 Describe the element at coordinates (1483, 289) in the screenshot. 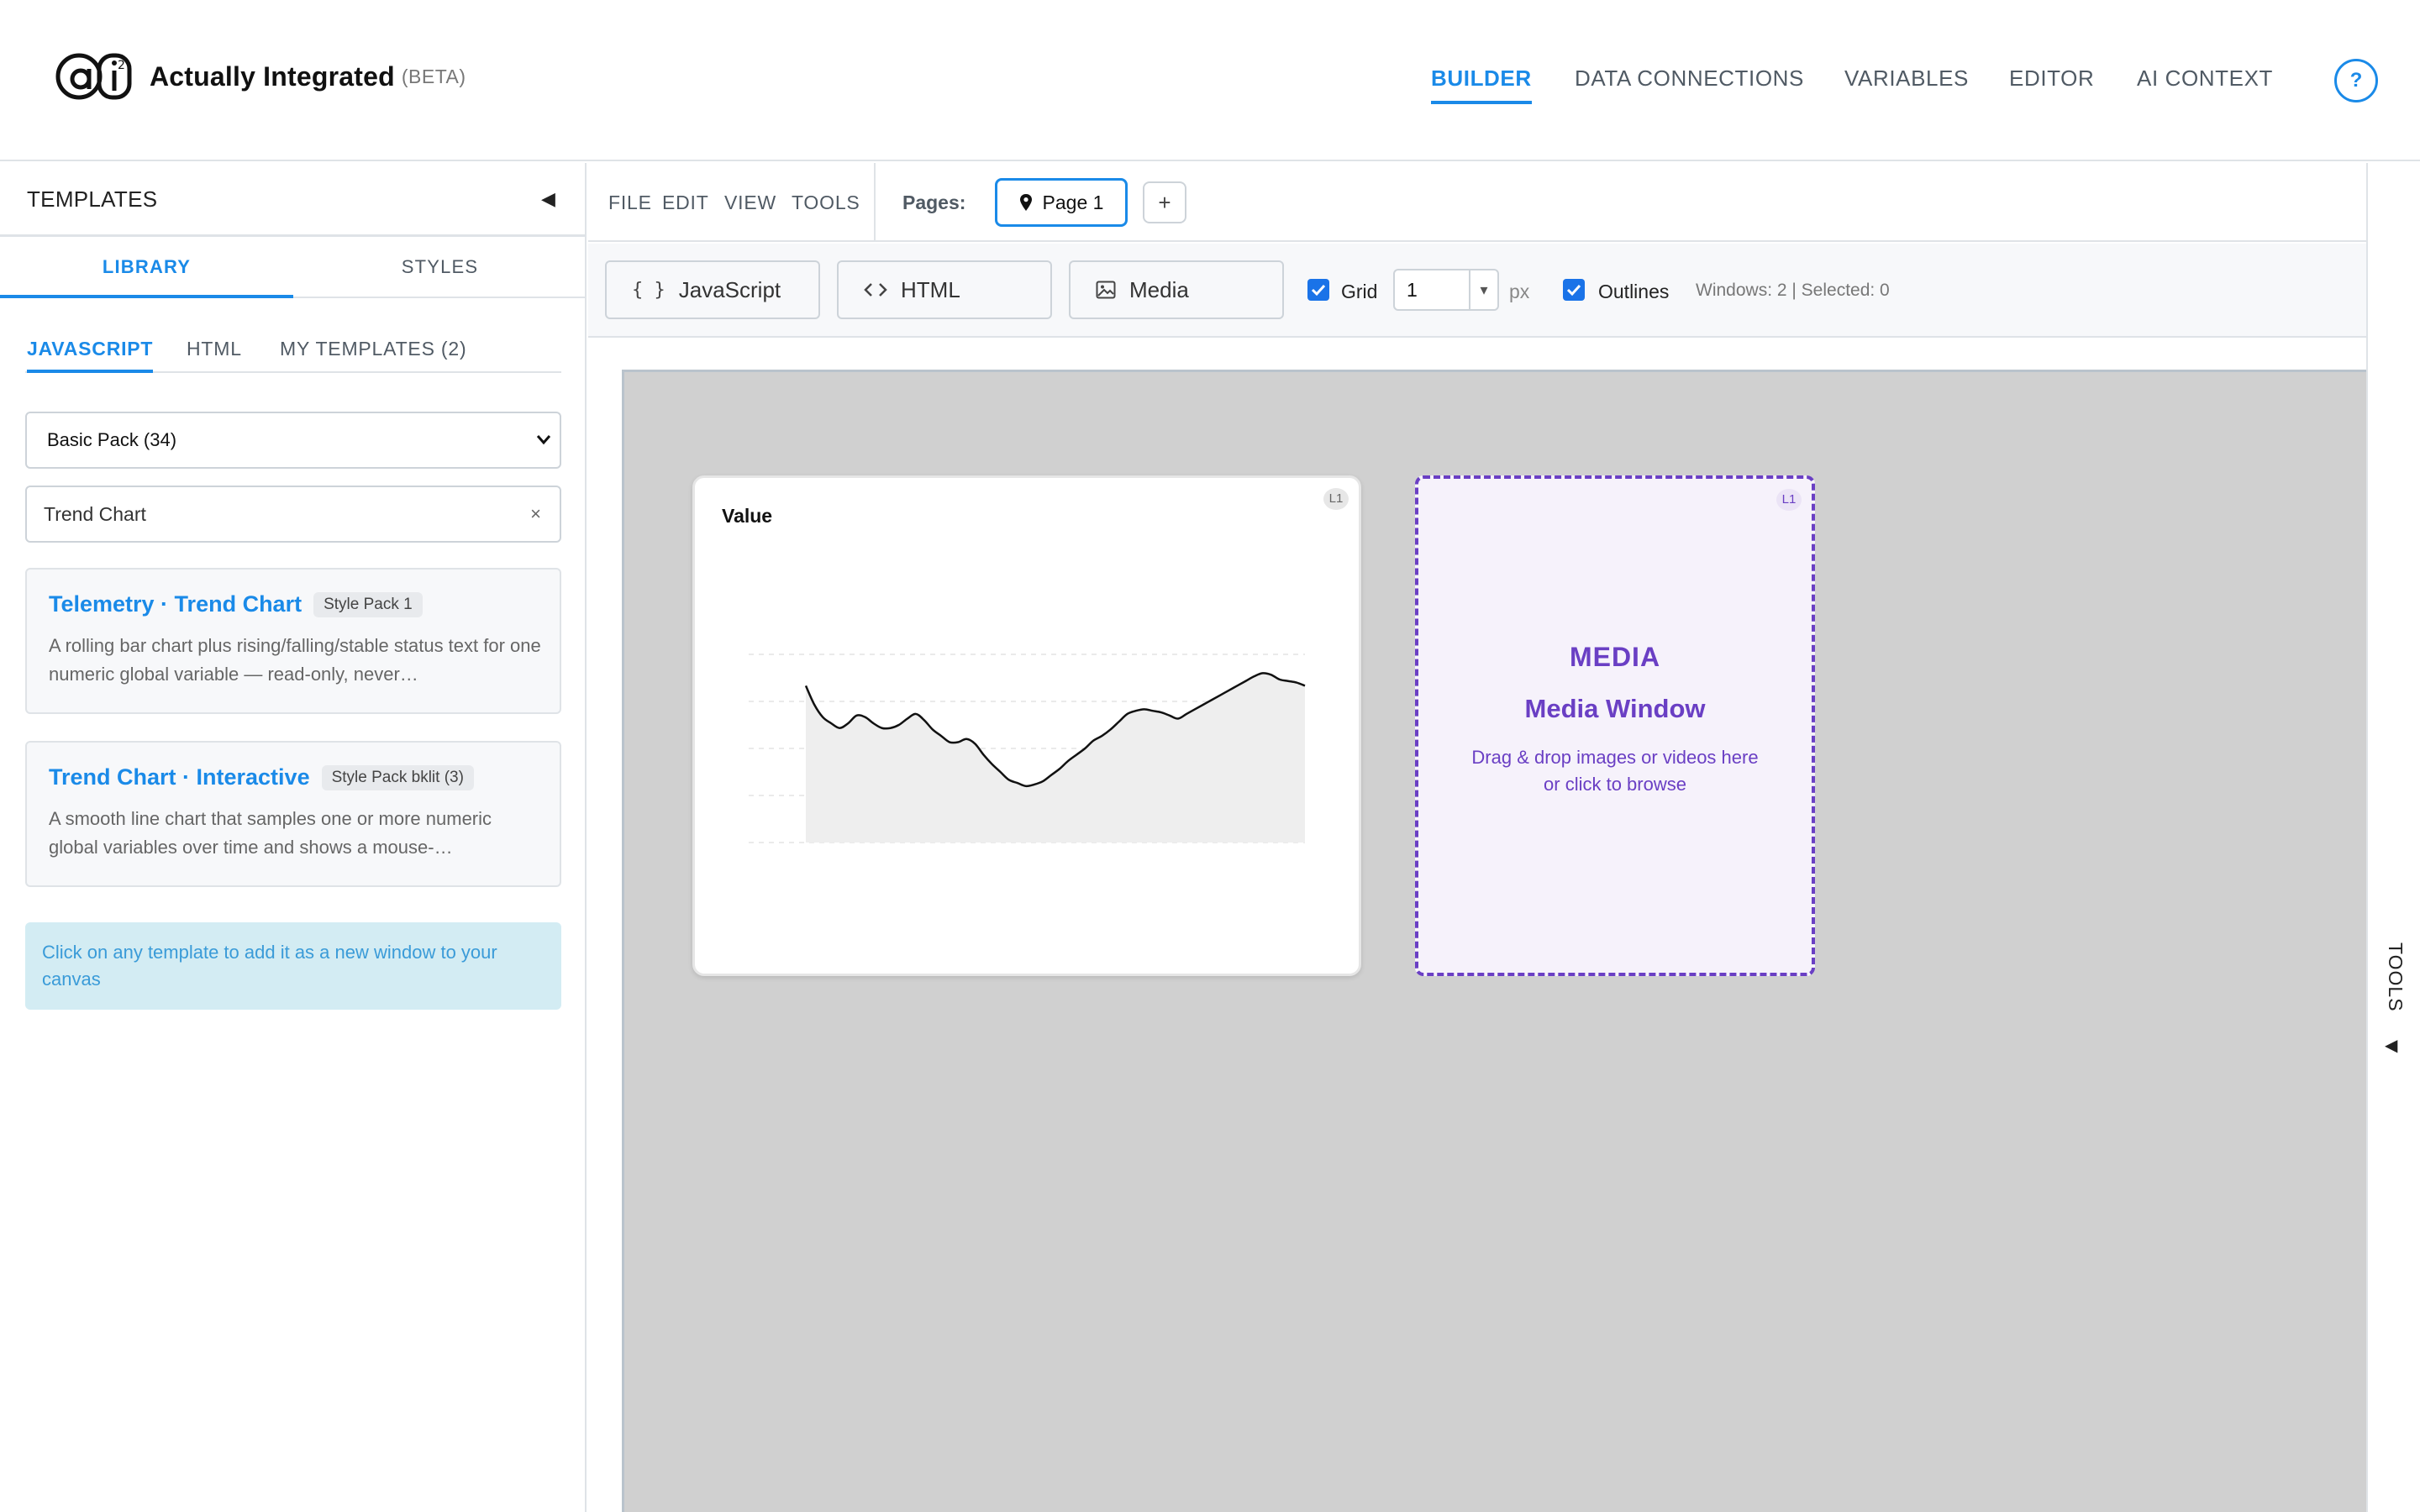

I see `grid-size-stepper-icon: ▾` at that location.